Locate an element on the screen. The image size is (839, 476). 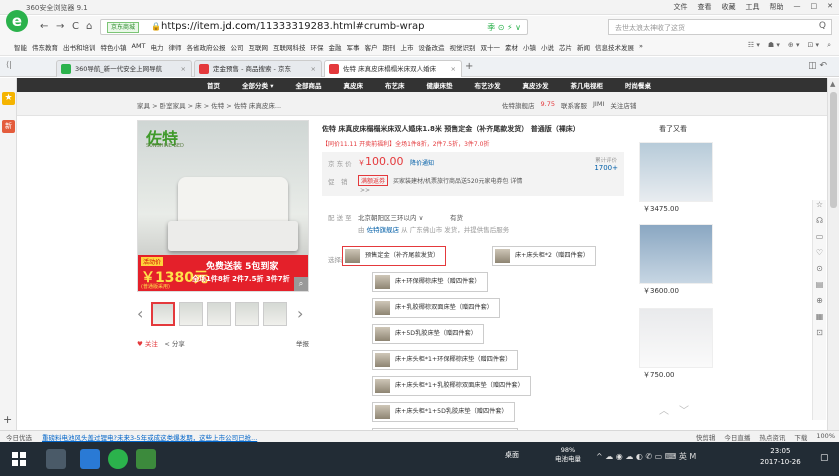
tab-search: 定金预售 - 商品搜索 - 京东 × is located at coordinates (258, 68).